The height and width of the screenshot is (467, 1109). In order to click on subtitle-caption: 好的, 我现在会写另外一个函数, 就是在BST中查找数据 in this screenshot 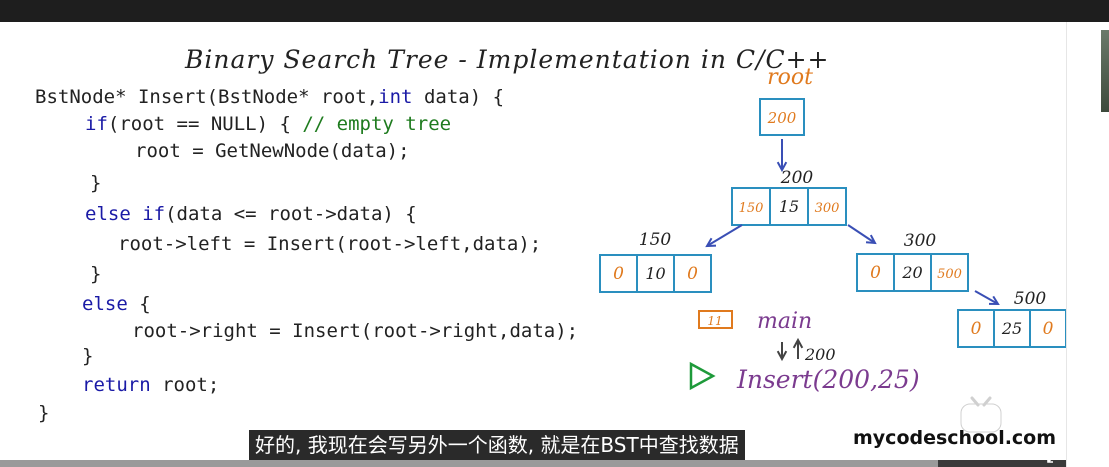, I will do `click(497, 445)`.